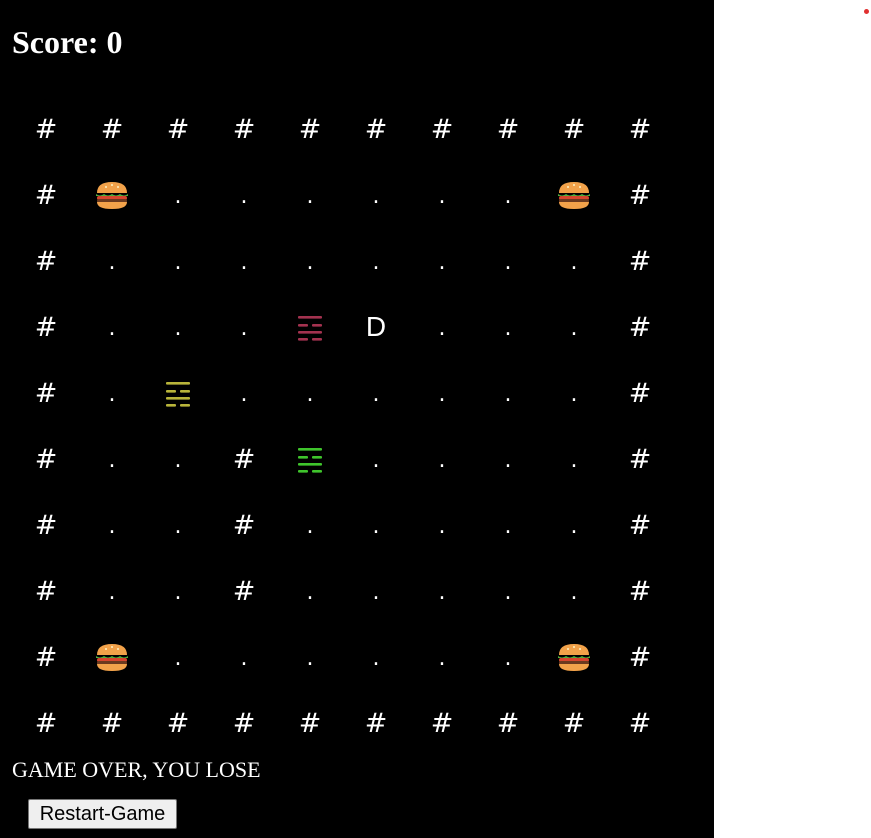 The image size is (871, 838). What do you see at coordinates (376, 326) in the screenshot?
I see `player-pacman: D` at bounding box center [376, 326].